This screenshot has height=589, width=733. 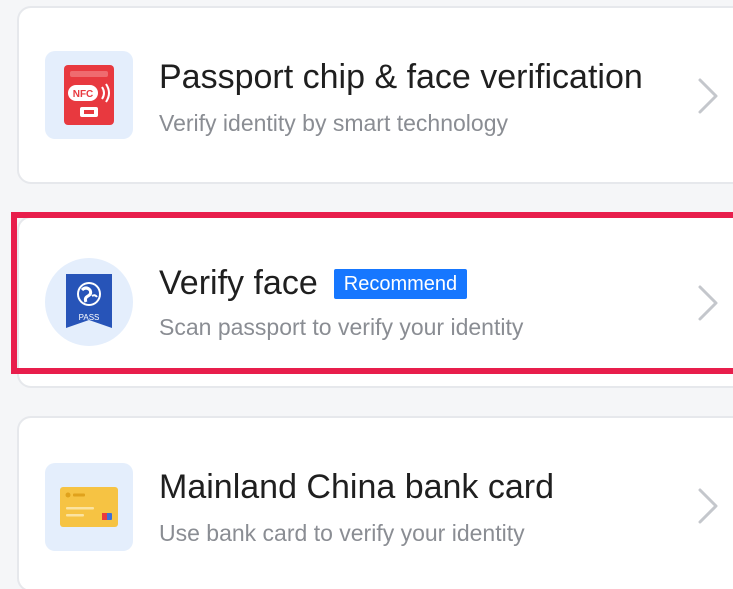 What do you see at coordinates (83, 94) in the screenshot?
I see `nfc-label: NFC` at bounding box center [83, 94].